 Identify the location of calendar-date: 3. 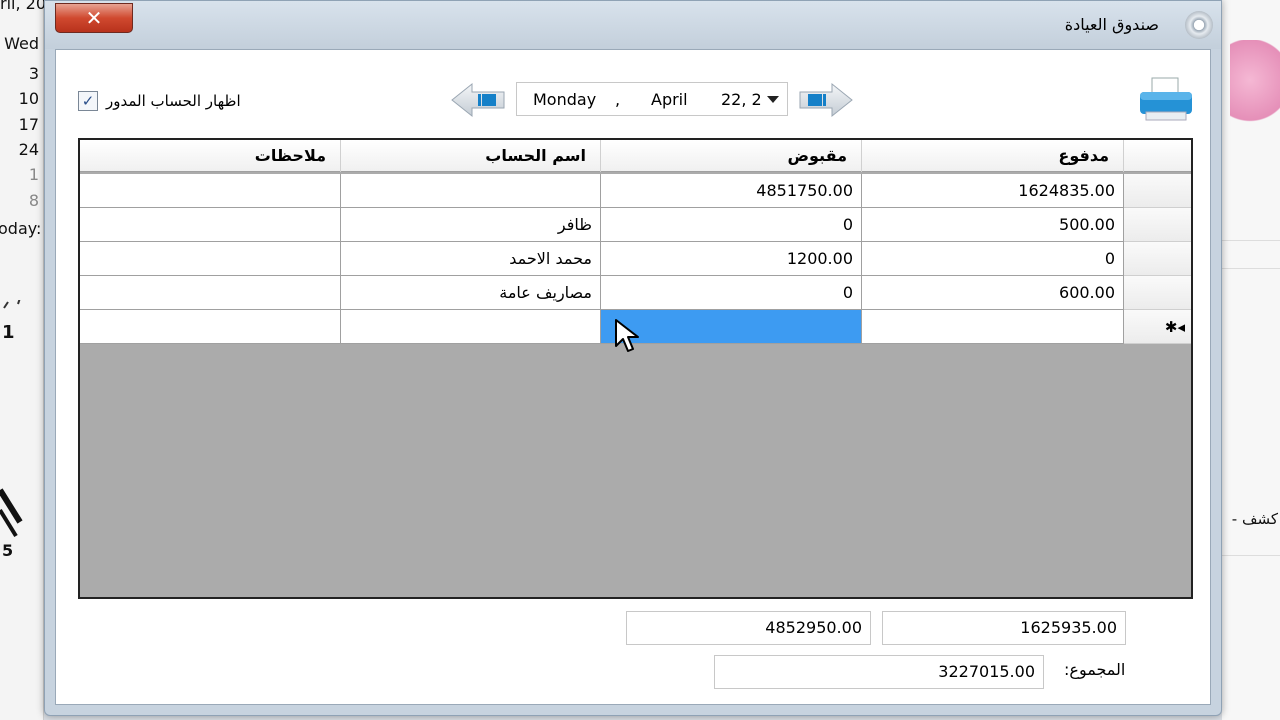
(33, 73).